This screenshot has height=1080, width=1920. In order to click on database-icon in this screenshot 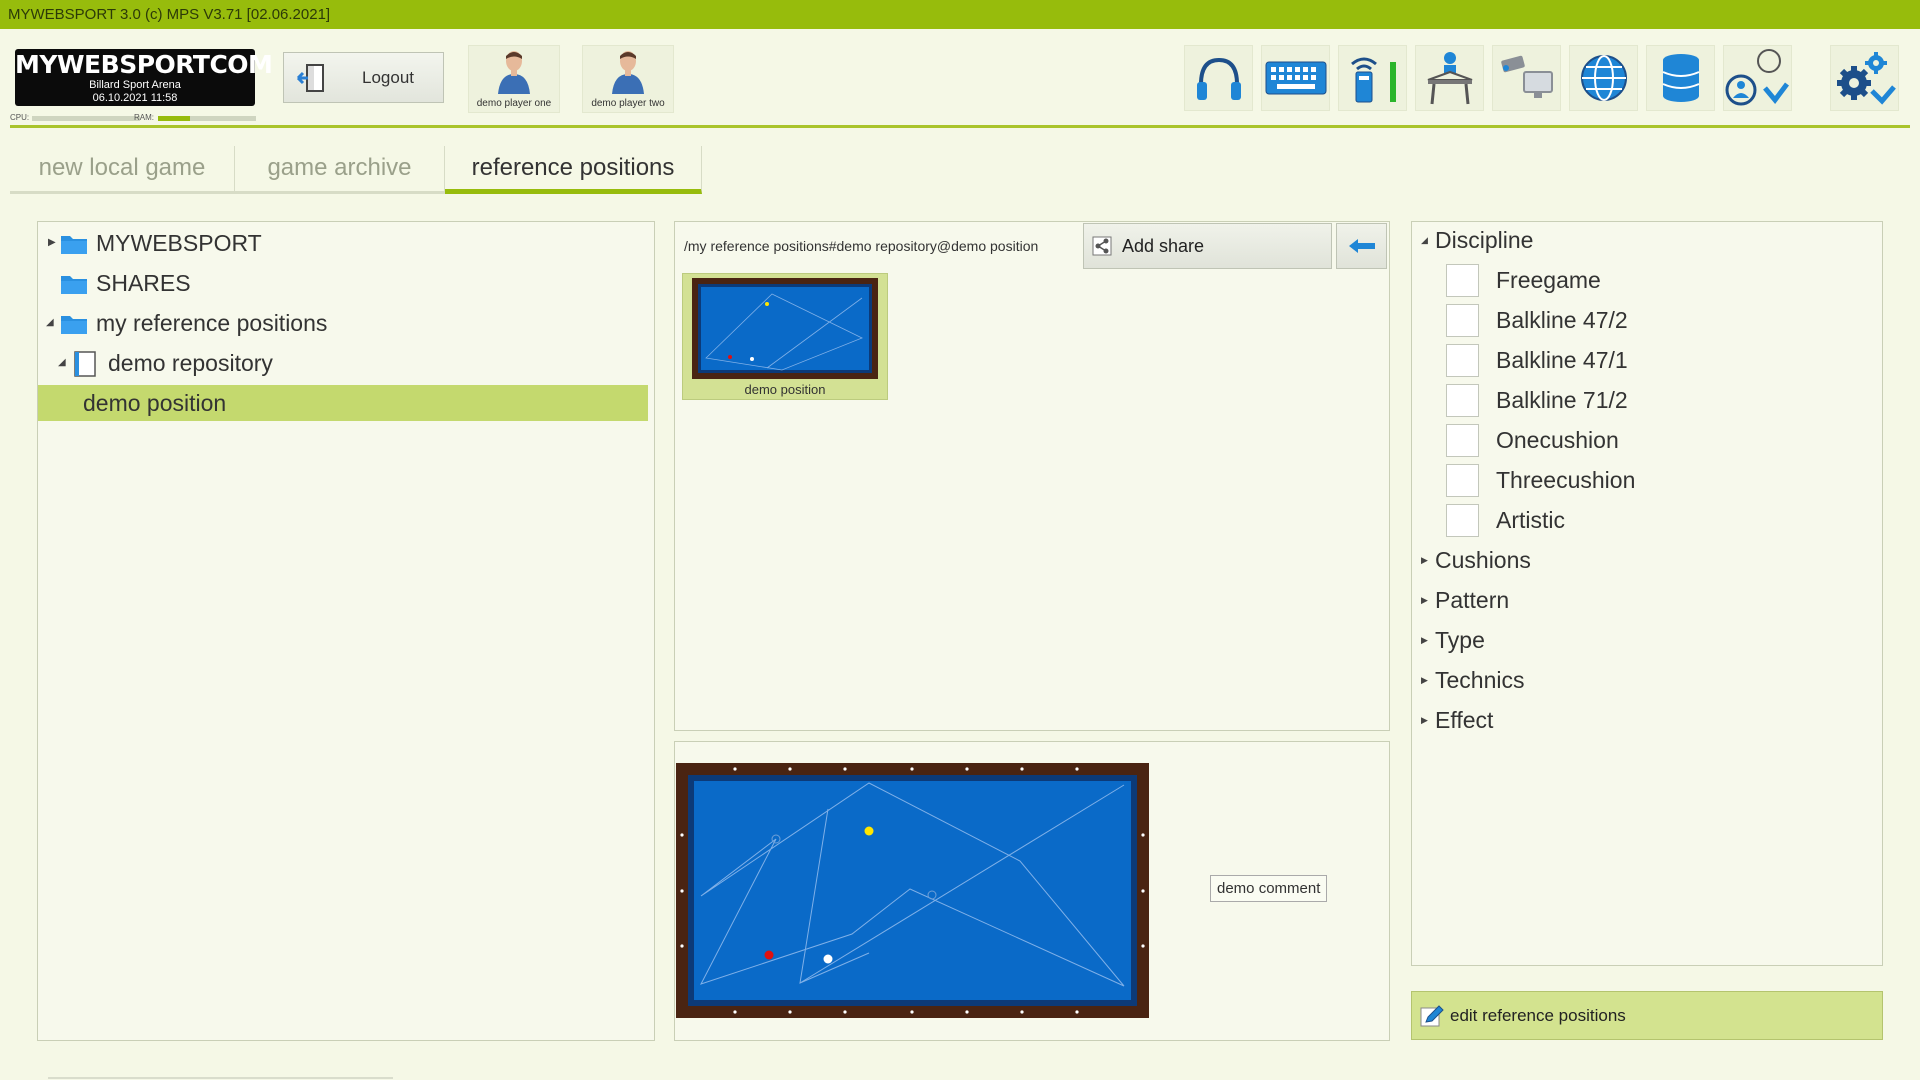, I will do `click(1680, 78)`.